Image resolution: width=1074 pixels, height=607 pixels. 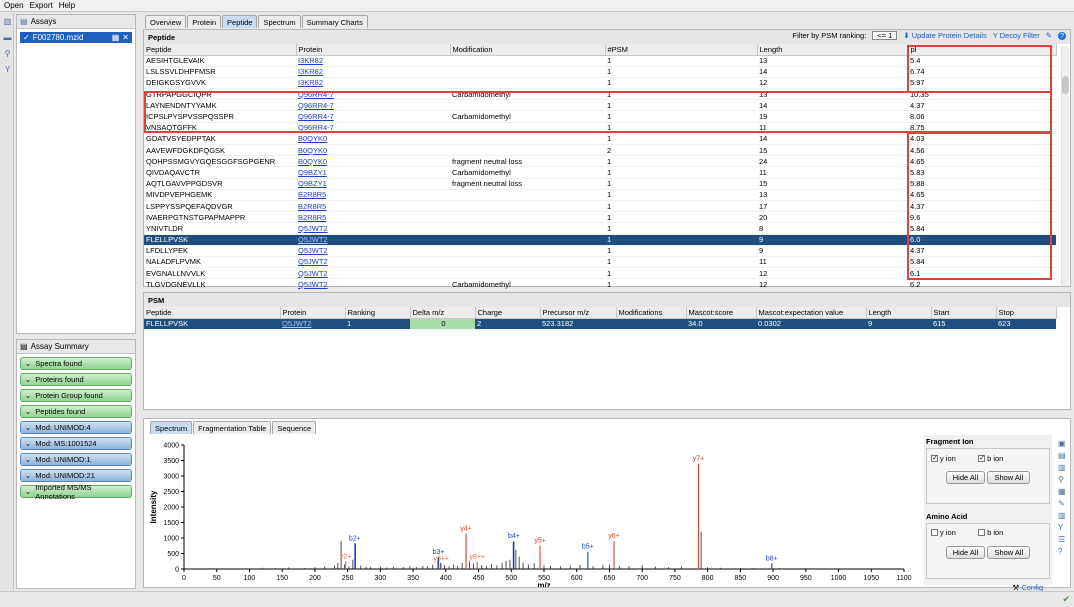 I want to click on table-row: YNIVTLDR Q5JWT2 1 8 5.84, so click(x=600, y=228).